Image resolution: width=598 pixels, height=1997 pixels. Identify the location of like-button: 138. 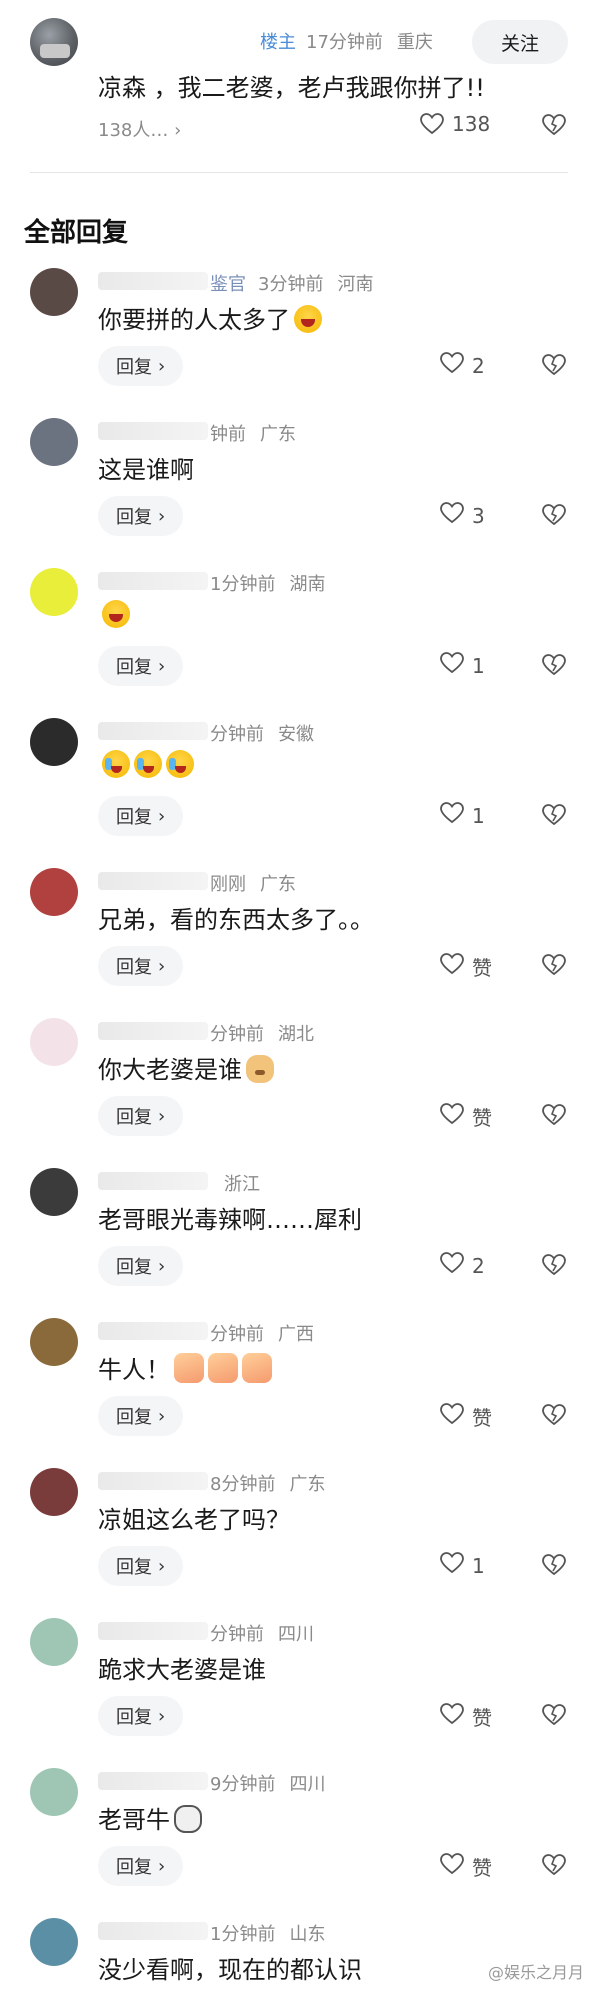
(455, 124).